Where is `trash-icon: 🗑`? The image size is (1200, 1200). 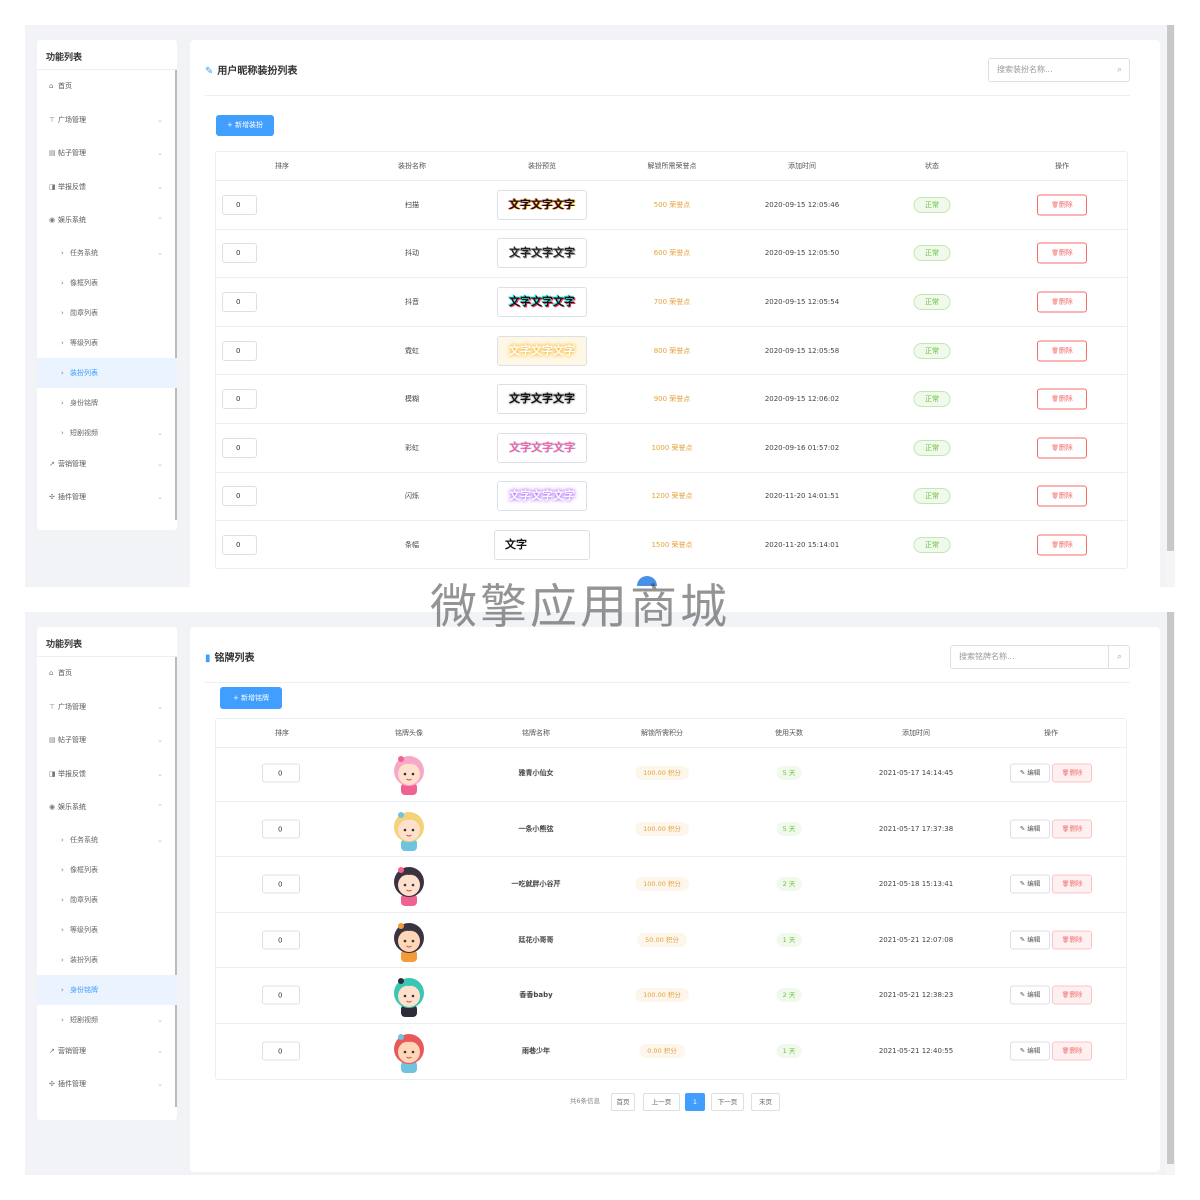
trash-icon: 🗑 is located at coordinates (1055, 545).